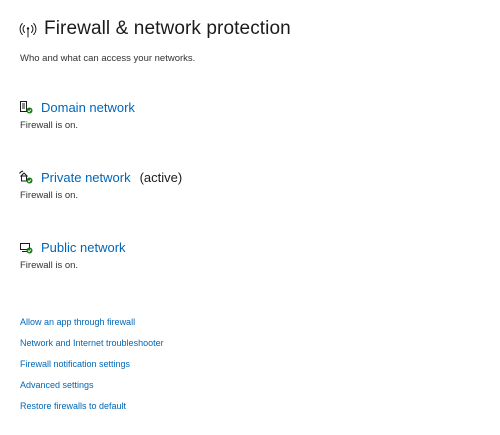 This screenshot has height=435, width=500. Describe the element at coordinates (161, 177) in the screenshot. I see `active-network-label: (active)` at that location.